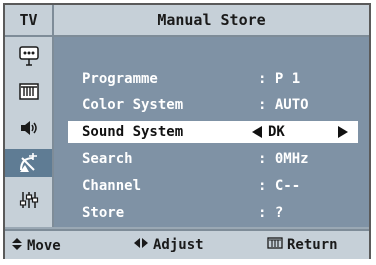  Describe the element at coordinates (29, 128) in the screenshot. I see `sound-icon` at that location.